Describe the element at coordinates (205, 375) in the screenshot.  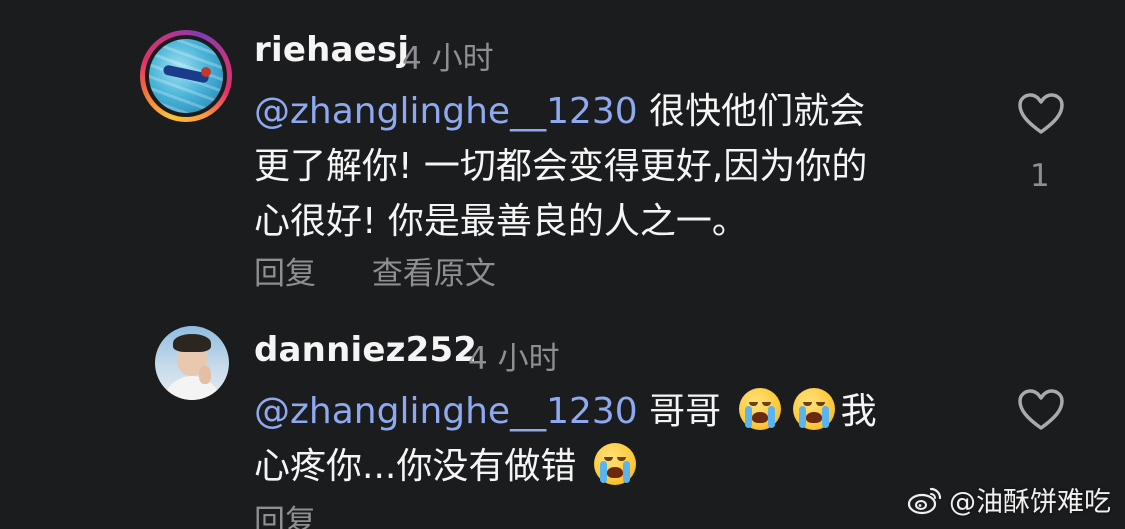
I see `avatar-hand` at that location.